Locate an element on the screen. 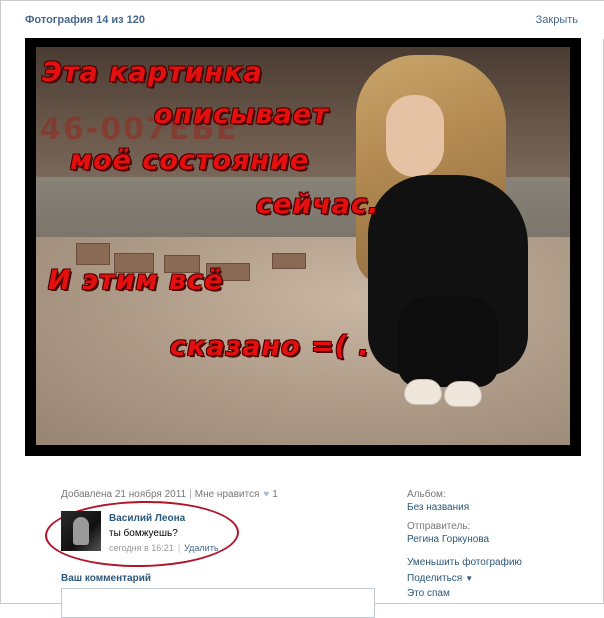 This screenshot has height=618, width=604. caption-line-5: И этим всё is located at coordinates (136, 280).